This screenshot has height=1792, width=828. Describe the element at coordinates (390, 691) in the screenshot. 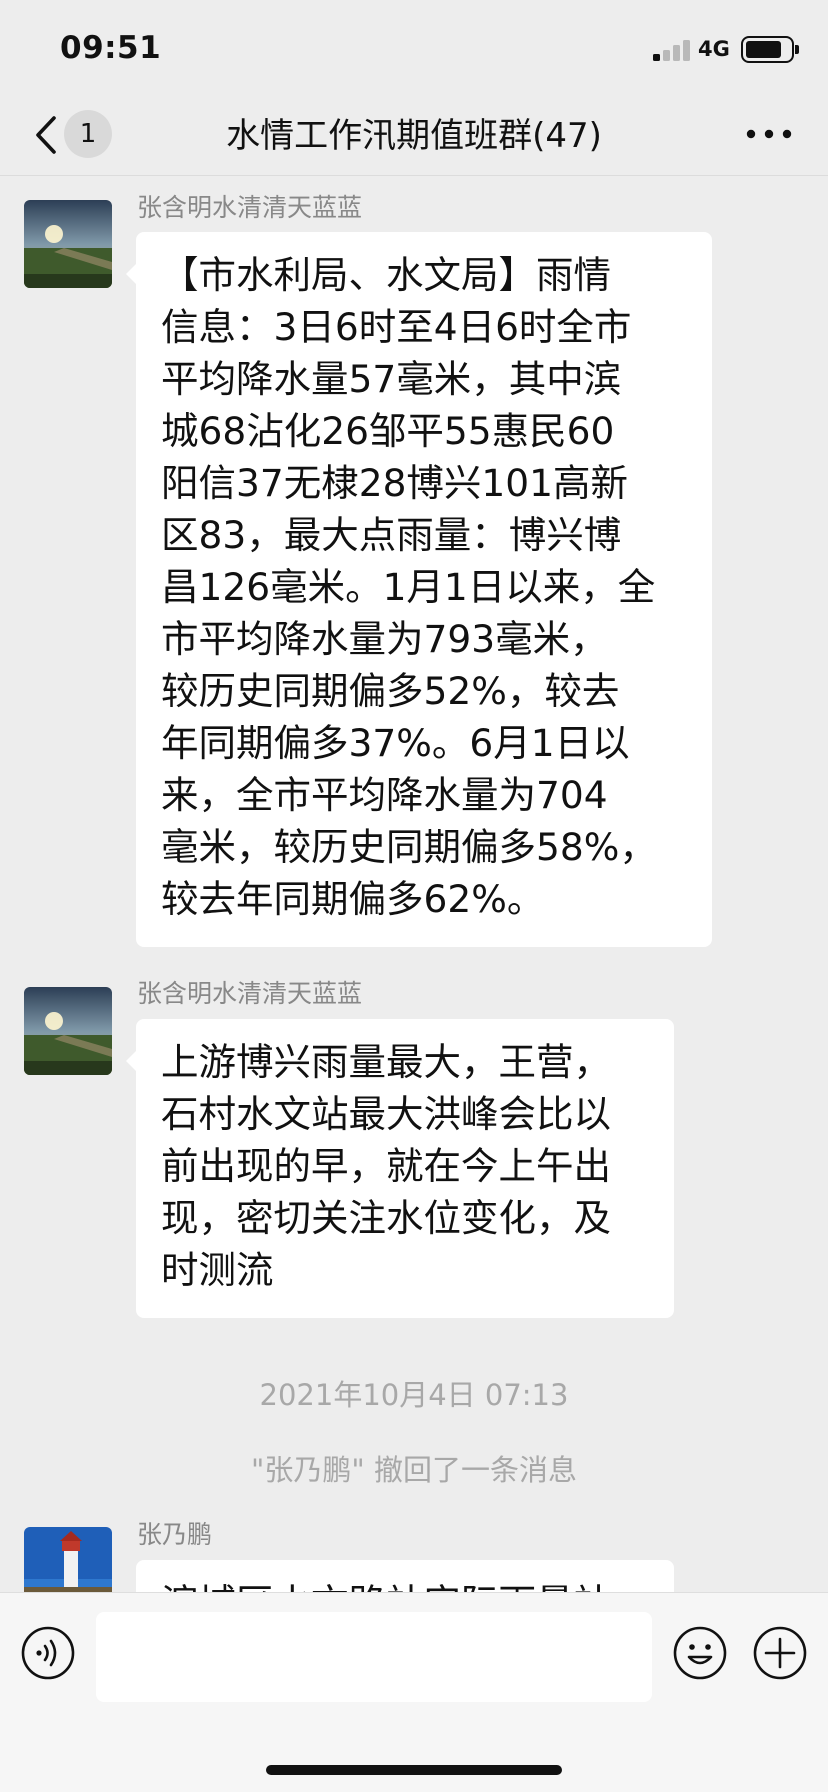

I see `message-line: 较历史同期偏多52%，较去` at that location.